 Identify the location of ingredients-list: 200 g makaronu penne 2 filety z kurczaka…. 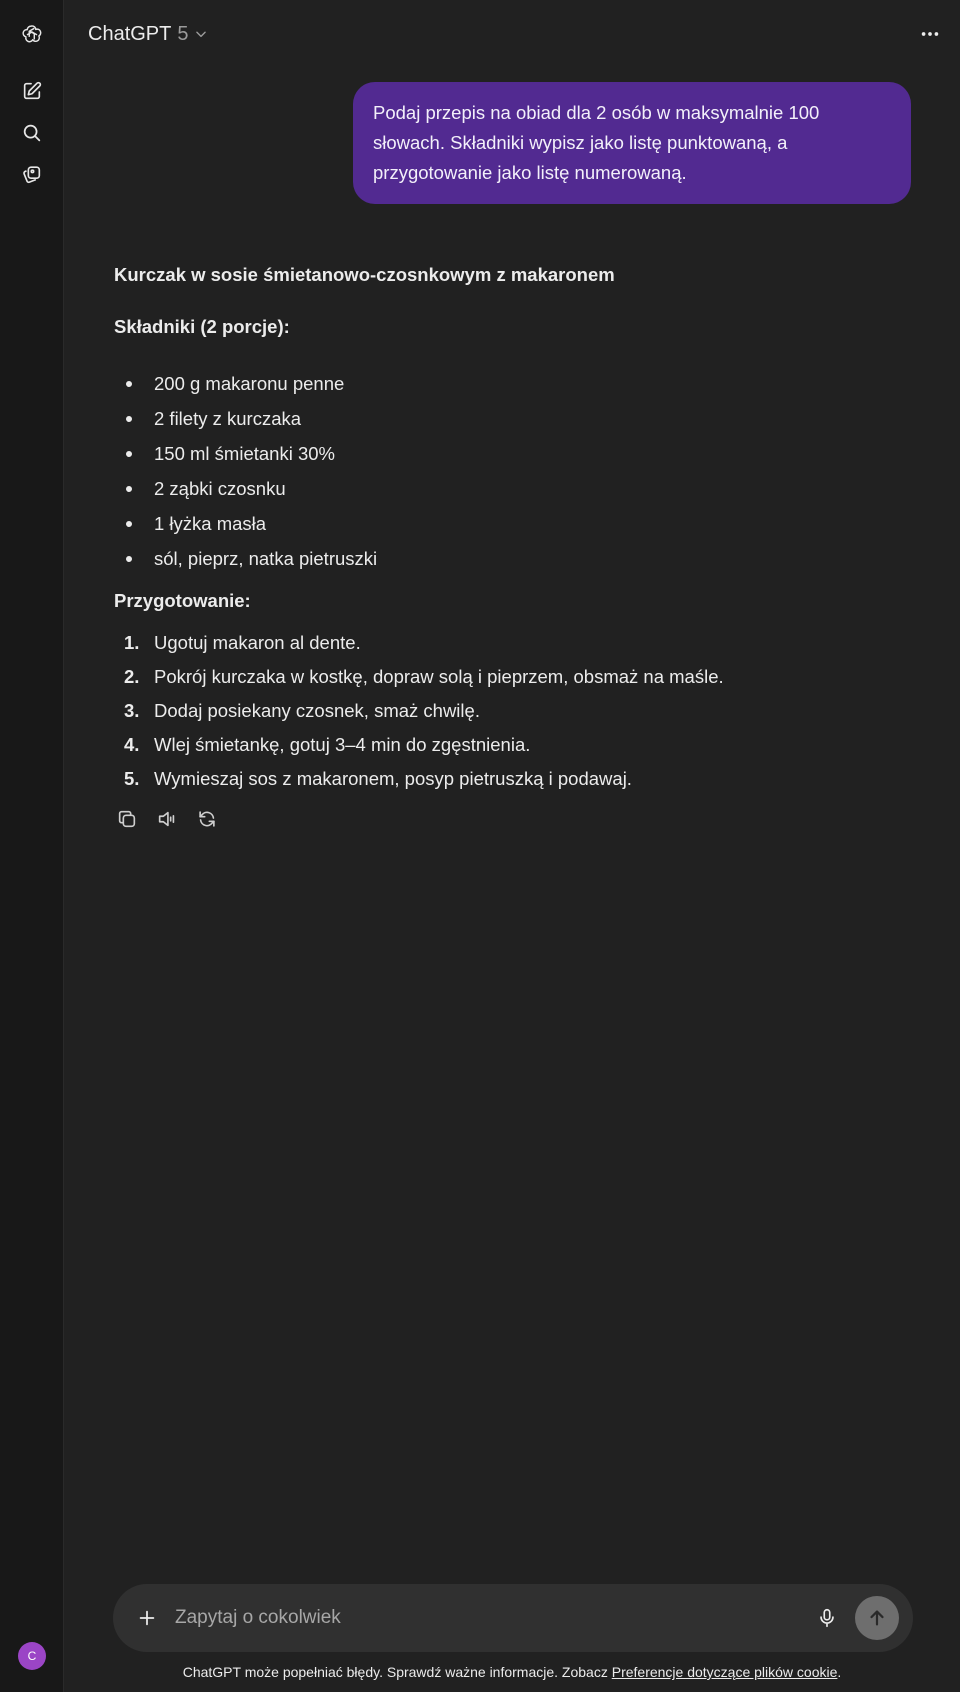
(514, 471).